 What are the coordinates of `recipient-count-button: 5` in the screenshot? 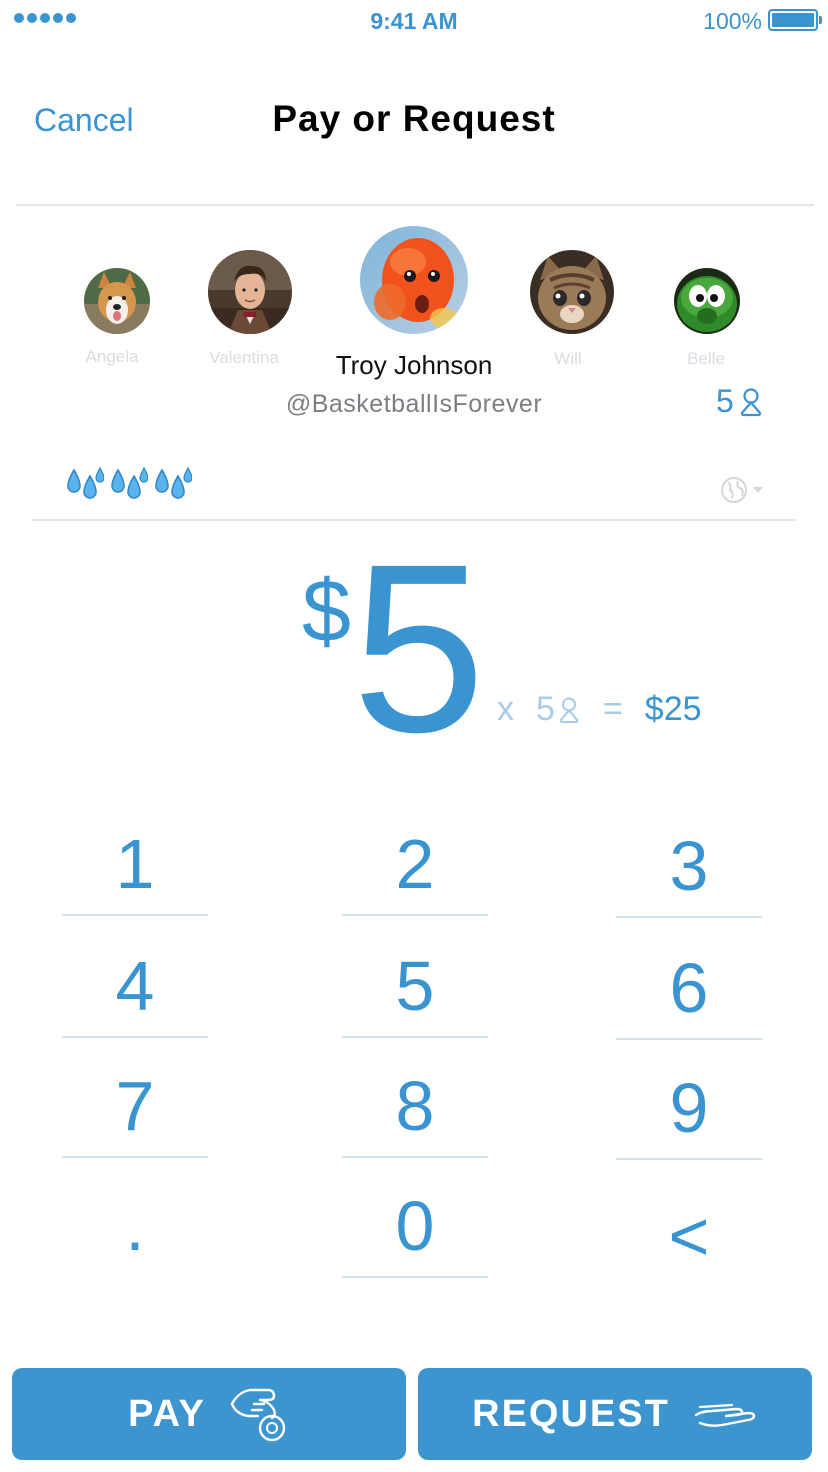 It's located at (740, 401).